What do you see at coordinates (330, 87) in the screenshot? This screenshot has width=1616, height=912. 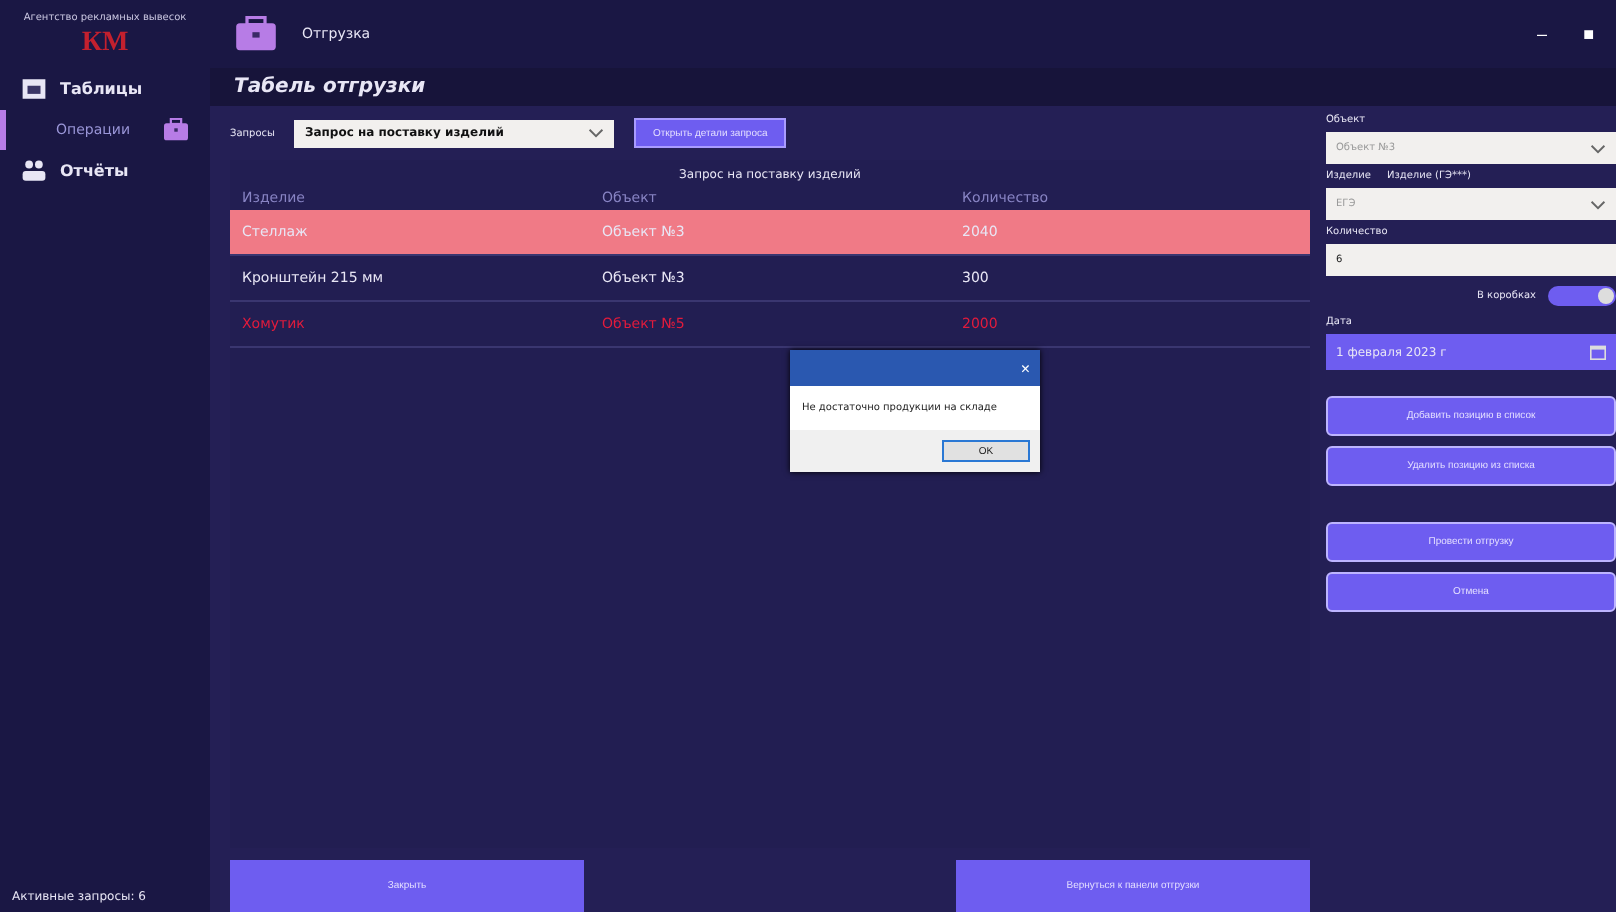 I see `page-title: Табель отгрузки` at bounding box center [330, 87].